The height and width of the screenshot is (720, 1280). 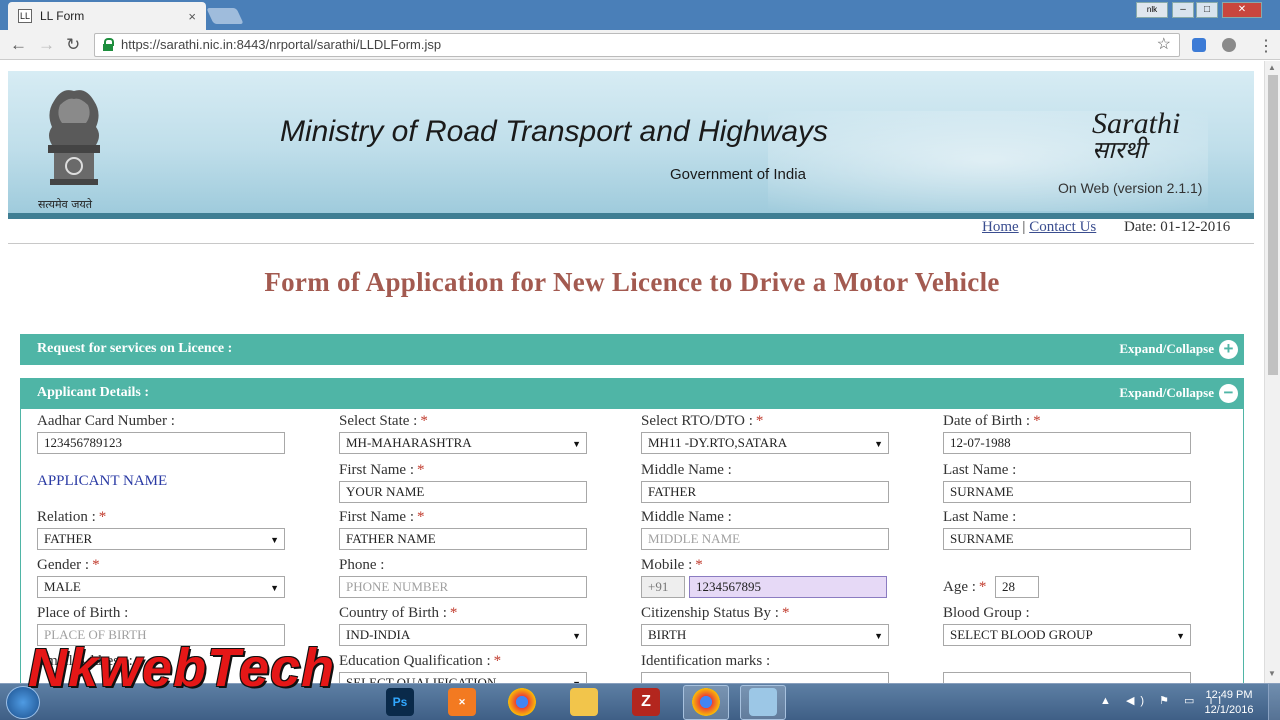 What do you see at coordinates (980, 517) in the screenshot?
I see `relation-last-name-label: Last Name :` at bounding box center [980, 517].